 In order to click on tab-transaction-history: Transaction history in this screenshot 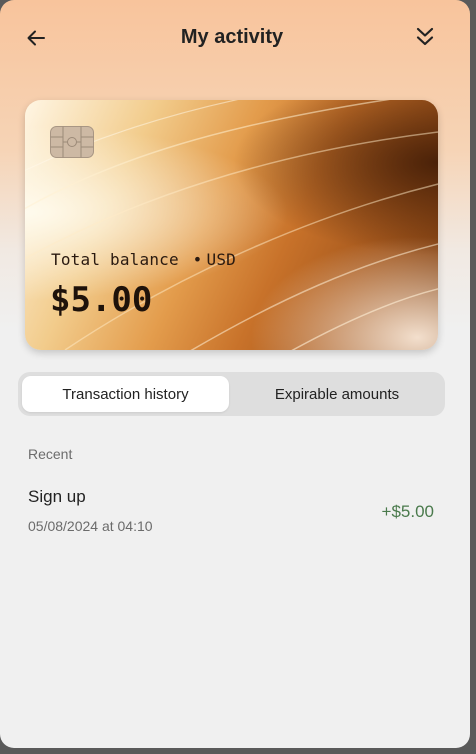, I will do `click(125, 394)`.